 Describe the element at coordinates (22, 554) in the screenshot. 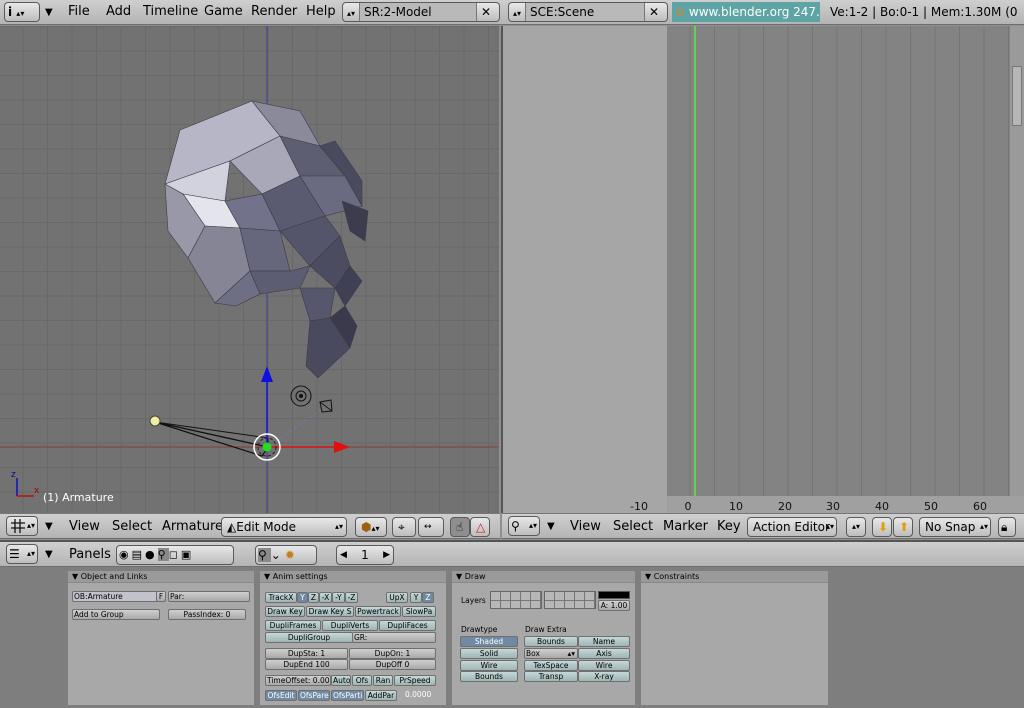

I see `editor-type-button: ☰ ▴▾` at that location.